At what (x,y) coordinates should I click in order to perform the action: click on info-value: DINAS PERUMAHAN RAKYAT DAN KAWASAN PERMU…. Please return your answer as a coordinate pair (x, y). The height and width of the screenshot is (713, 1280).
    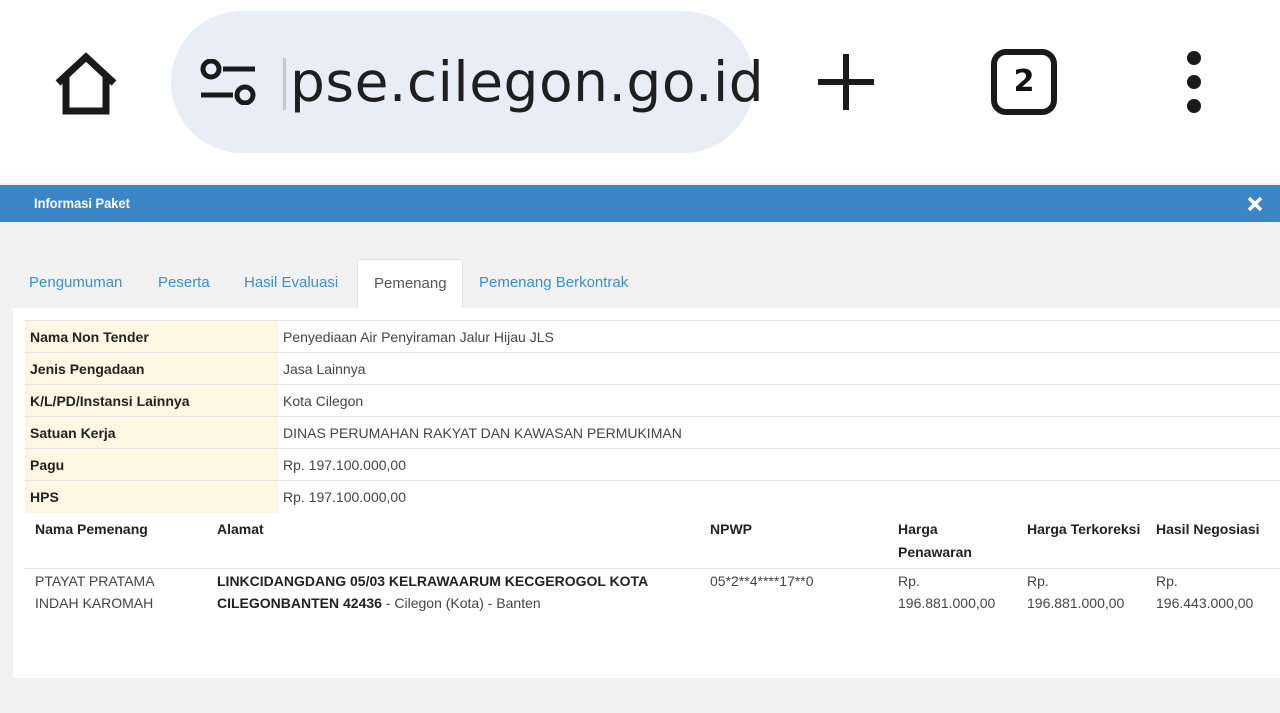
    Looking at the image, I should click on (779, 432).